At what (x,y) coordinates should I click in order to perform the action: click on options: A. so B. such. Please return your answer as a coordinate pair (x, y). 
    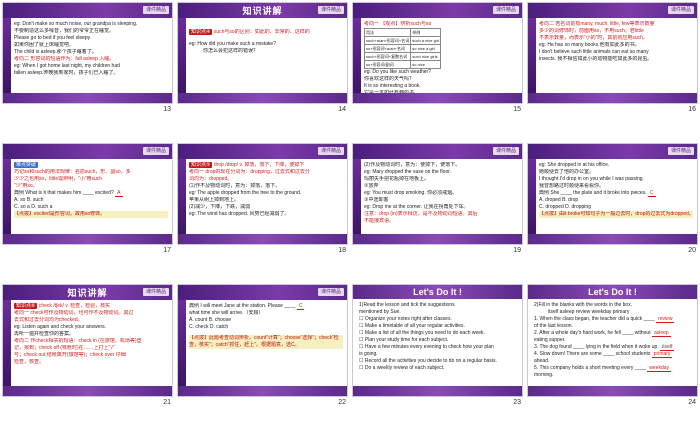
    Looking at the image, I should click on (29, 200).